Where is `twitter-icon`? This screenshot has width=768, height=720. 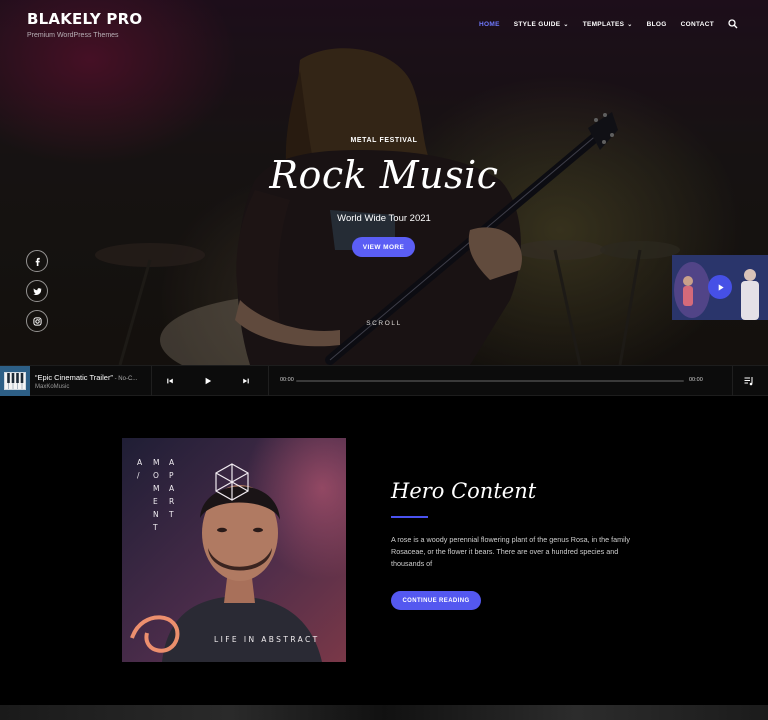 twitter-icon is located at coordinates (37, 291).